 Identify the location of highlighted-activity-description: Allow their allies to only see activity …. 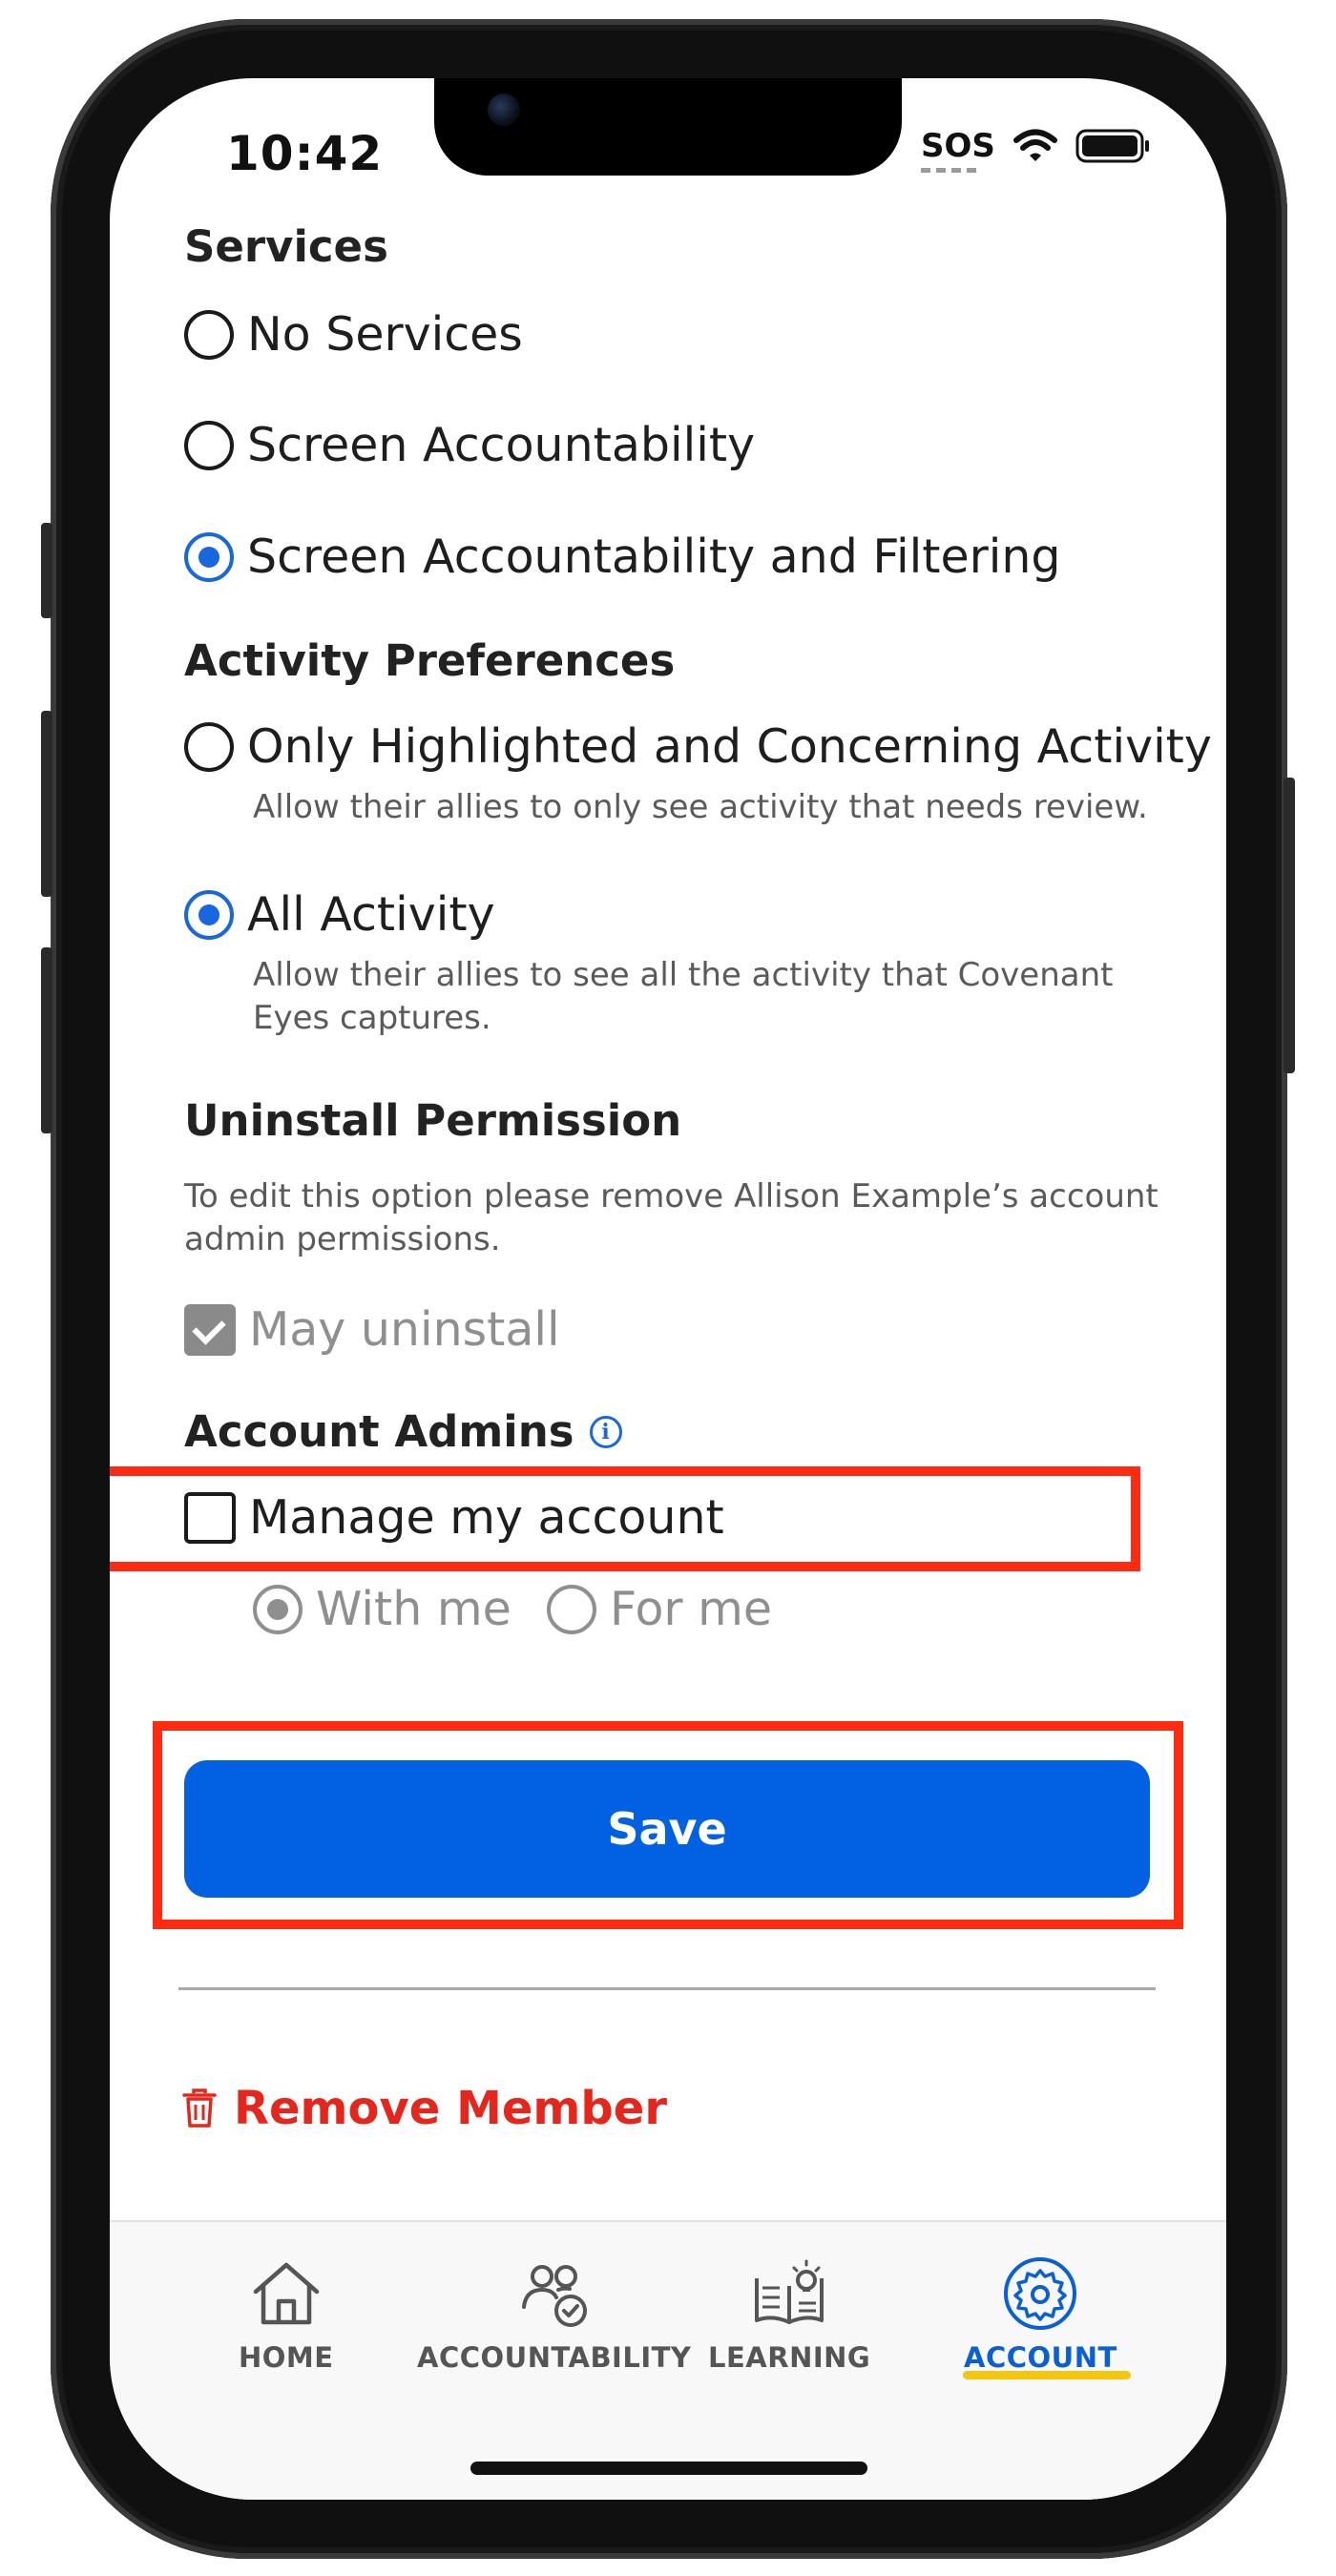
(700, 807).